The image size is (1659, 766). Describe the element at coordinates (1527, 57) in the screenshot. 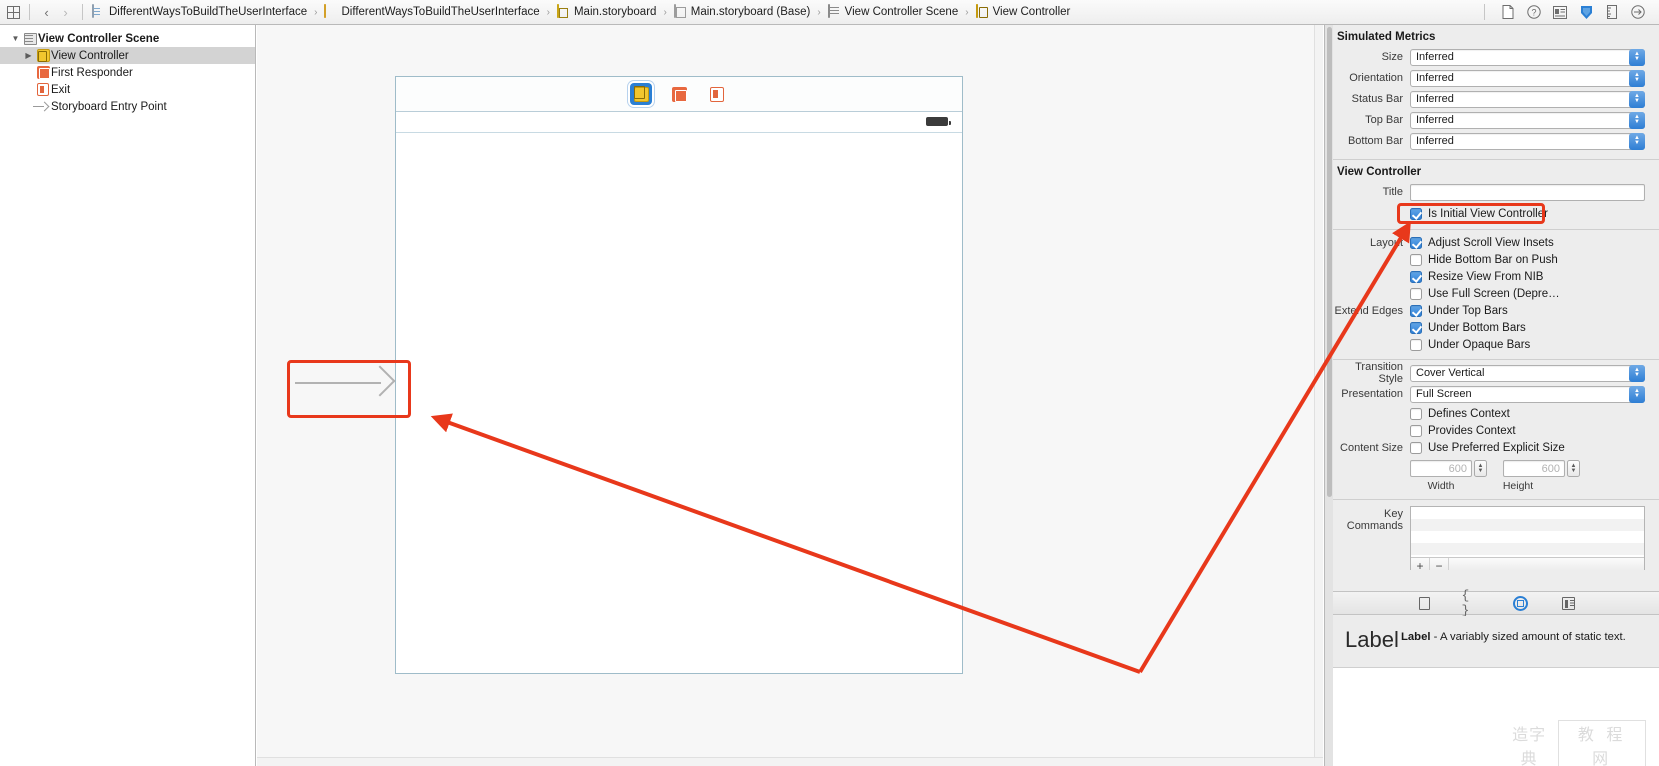

I see `size-popup-button: Inferred ▲ ▼` at that location.